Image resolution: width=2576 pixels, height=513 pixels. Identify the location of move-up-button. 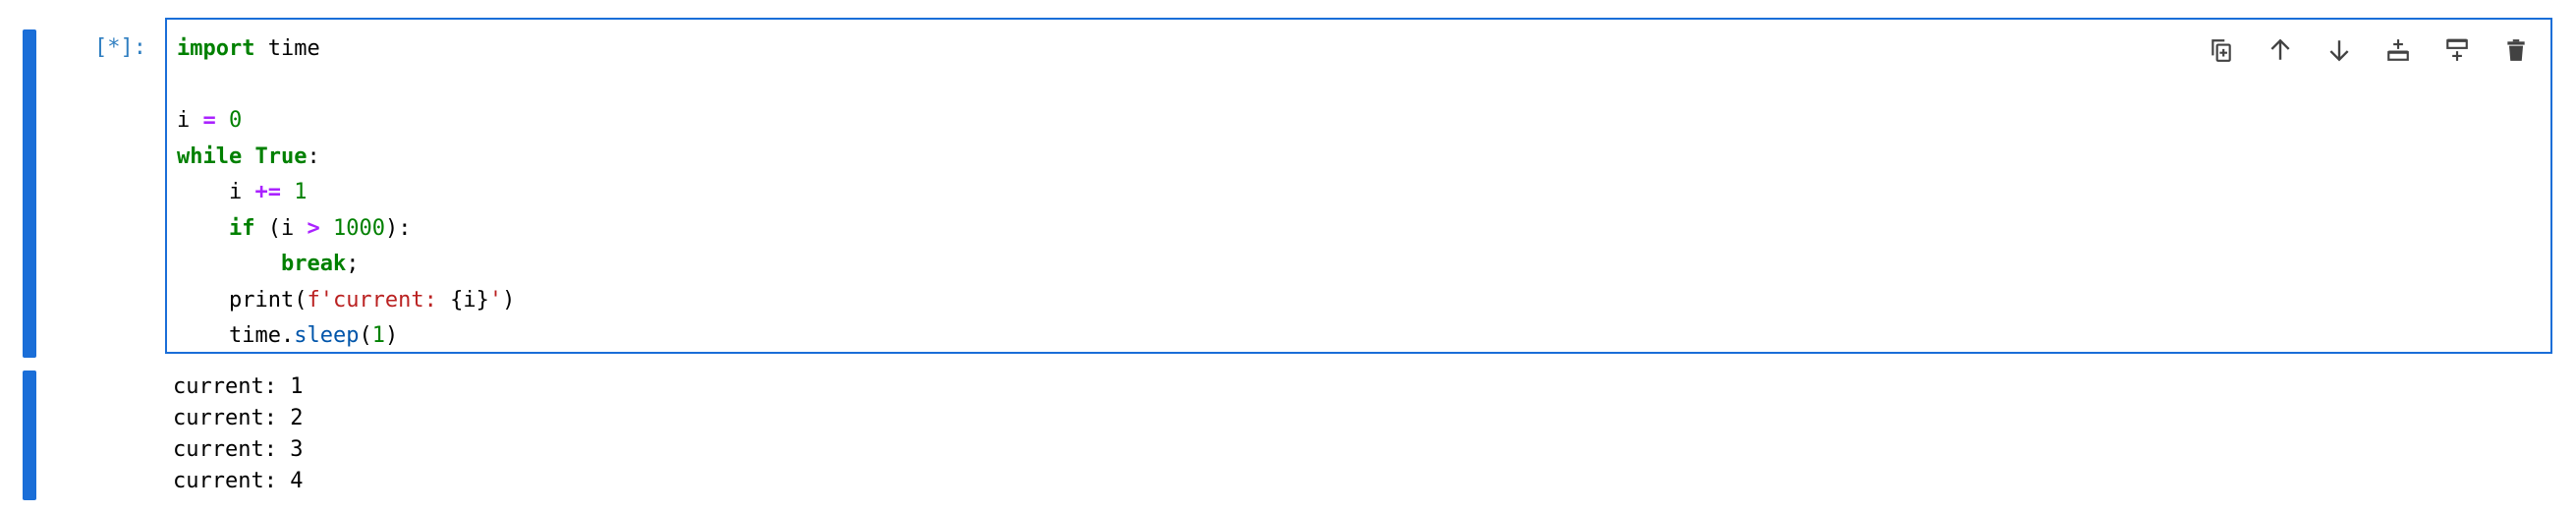
(2280, 50).